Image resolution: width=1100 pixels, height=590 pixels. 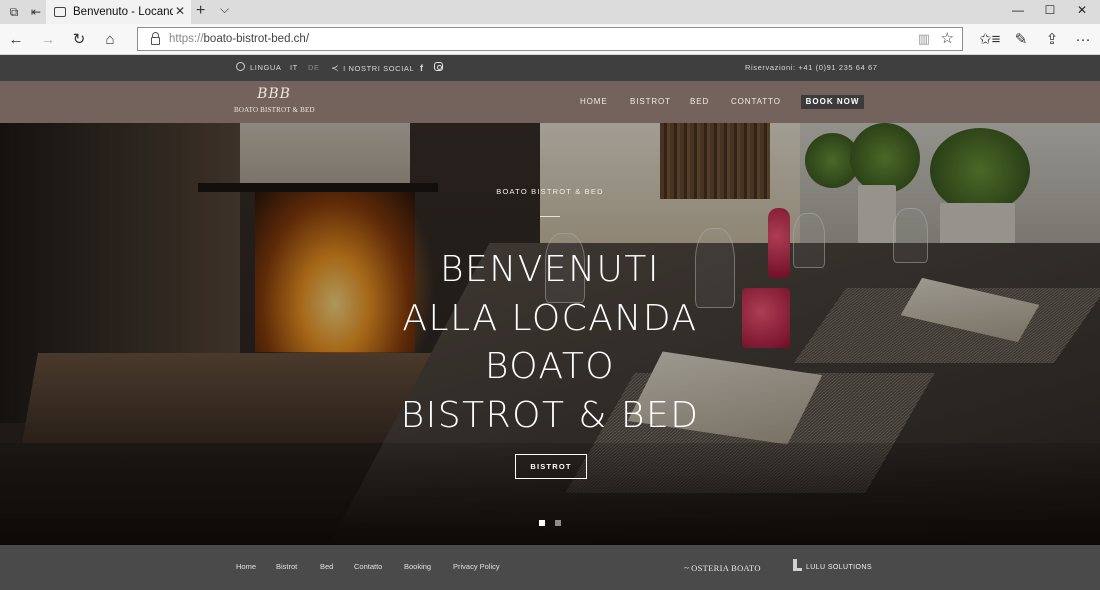 I want to click on lulu-solutions-logo: LULU SOLUTIONS, so click(x=832, y=567).